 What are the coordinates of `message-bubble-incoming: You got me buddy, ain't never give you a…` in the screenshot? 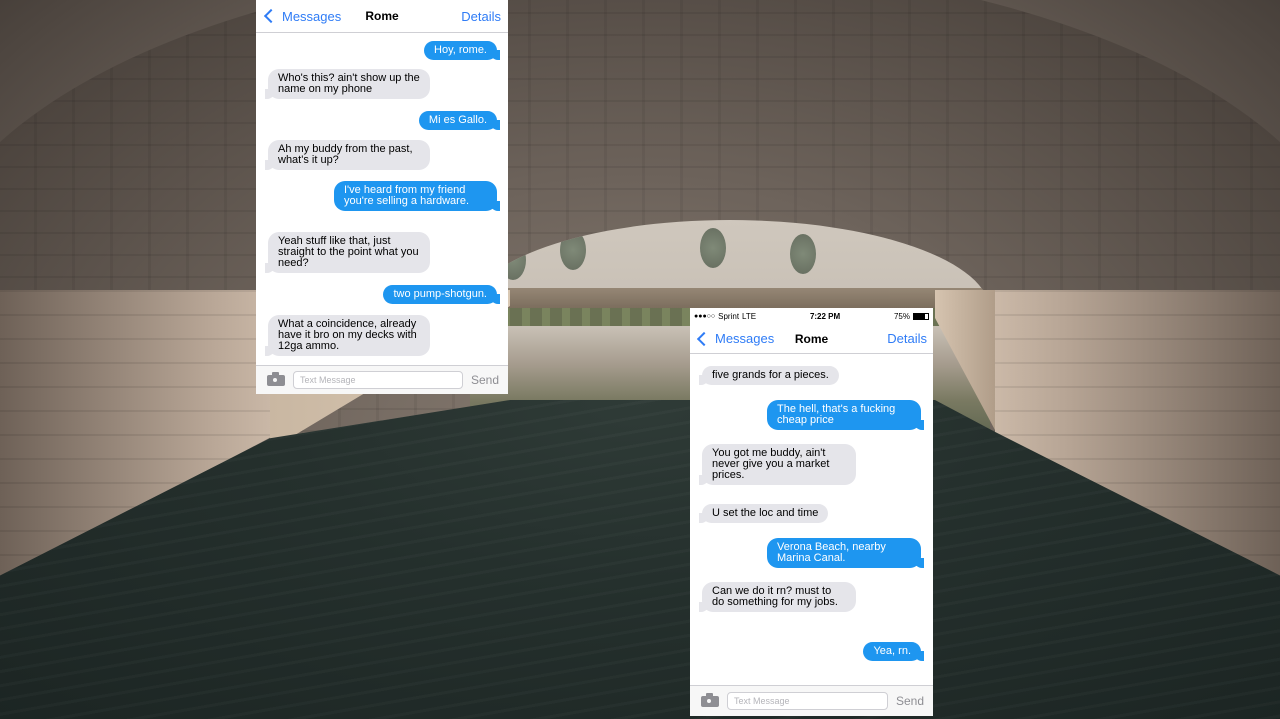 It's located at (777, 464).